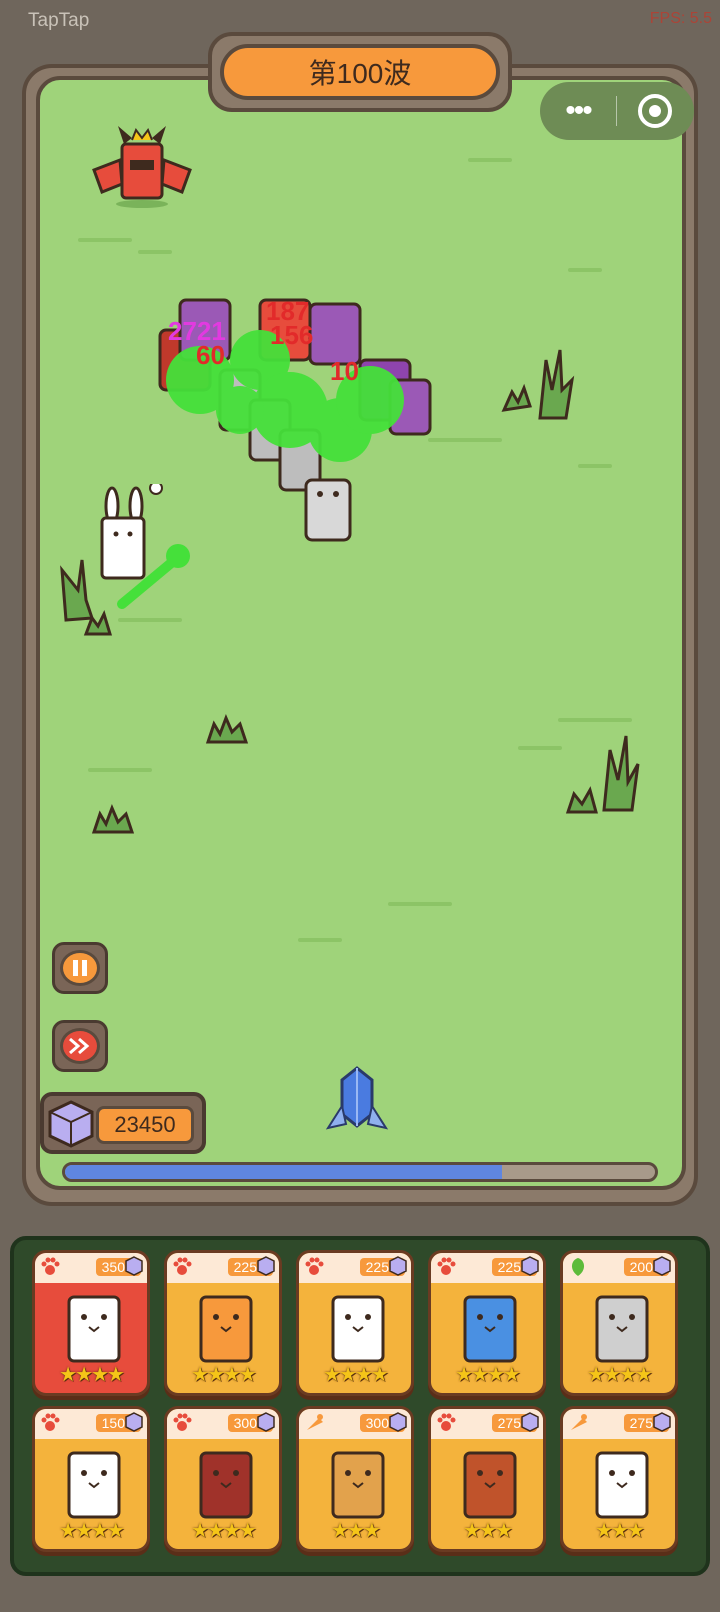  What do you see at coordinates (157, 549) in the screenshot?
I see `rabbit-defender` at bounding box center [157, 549].